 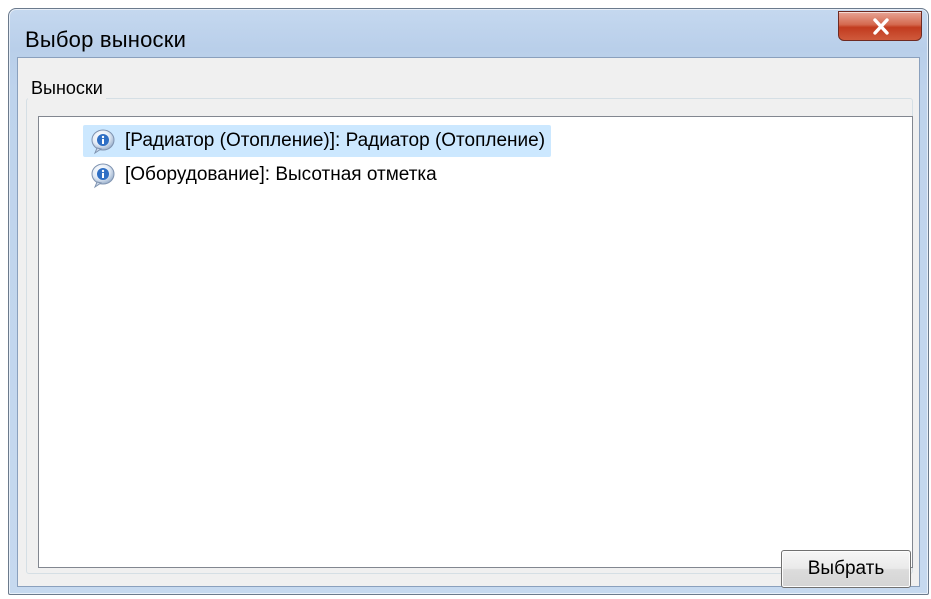 I want to click on window-title: Выбор выноски, so click(x=106, y=39).